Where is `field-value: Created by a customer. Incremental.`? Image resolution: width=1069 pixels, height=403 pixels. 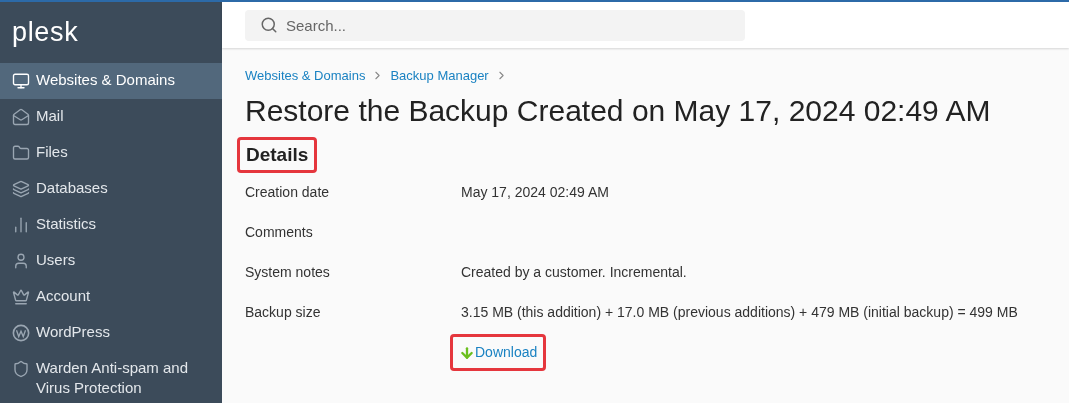
field-value: Created by a customer. Incremental. is located at coordinates (574, 272).